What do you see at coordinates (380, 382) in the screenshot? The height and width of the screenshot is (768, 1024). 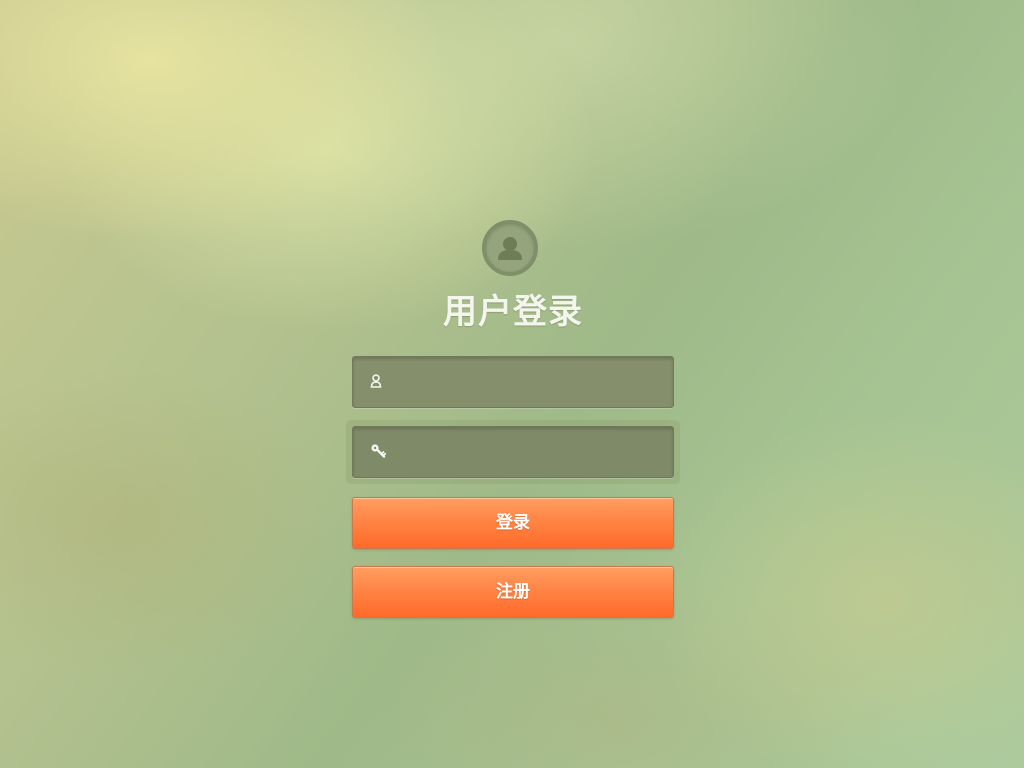 I see `user-icon` at bounding box center [380, 382].